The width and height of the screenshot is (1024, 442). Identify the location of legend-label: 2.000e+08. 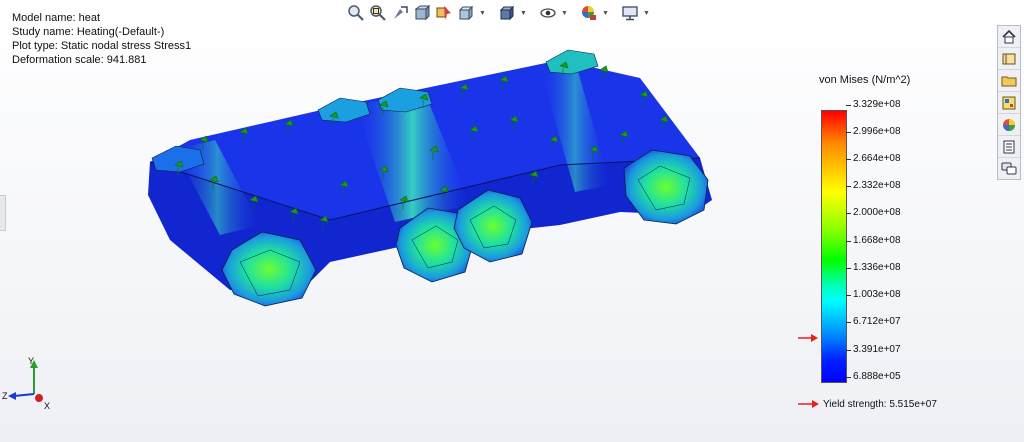
(873, 212).